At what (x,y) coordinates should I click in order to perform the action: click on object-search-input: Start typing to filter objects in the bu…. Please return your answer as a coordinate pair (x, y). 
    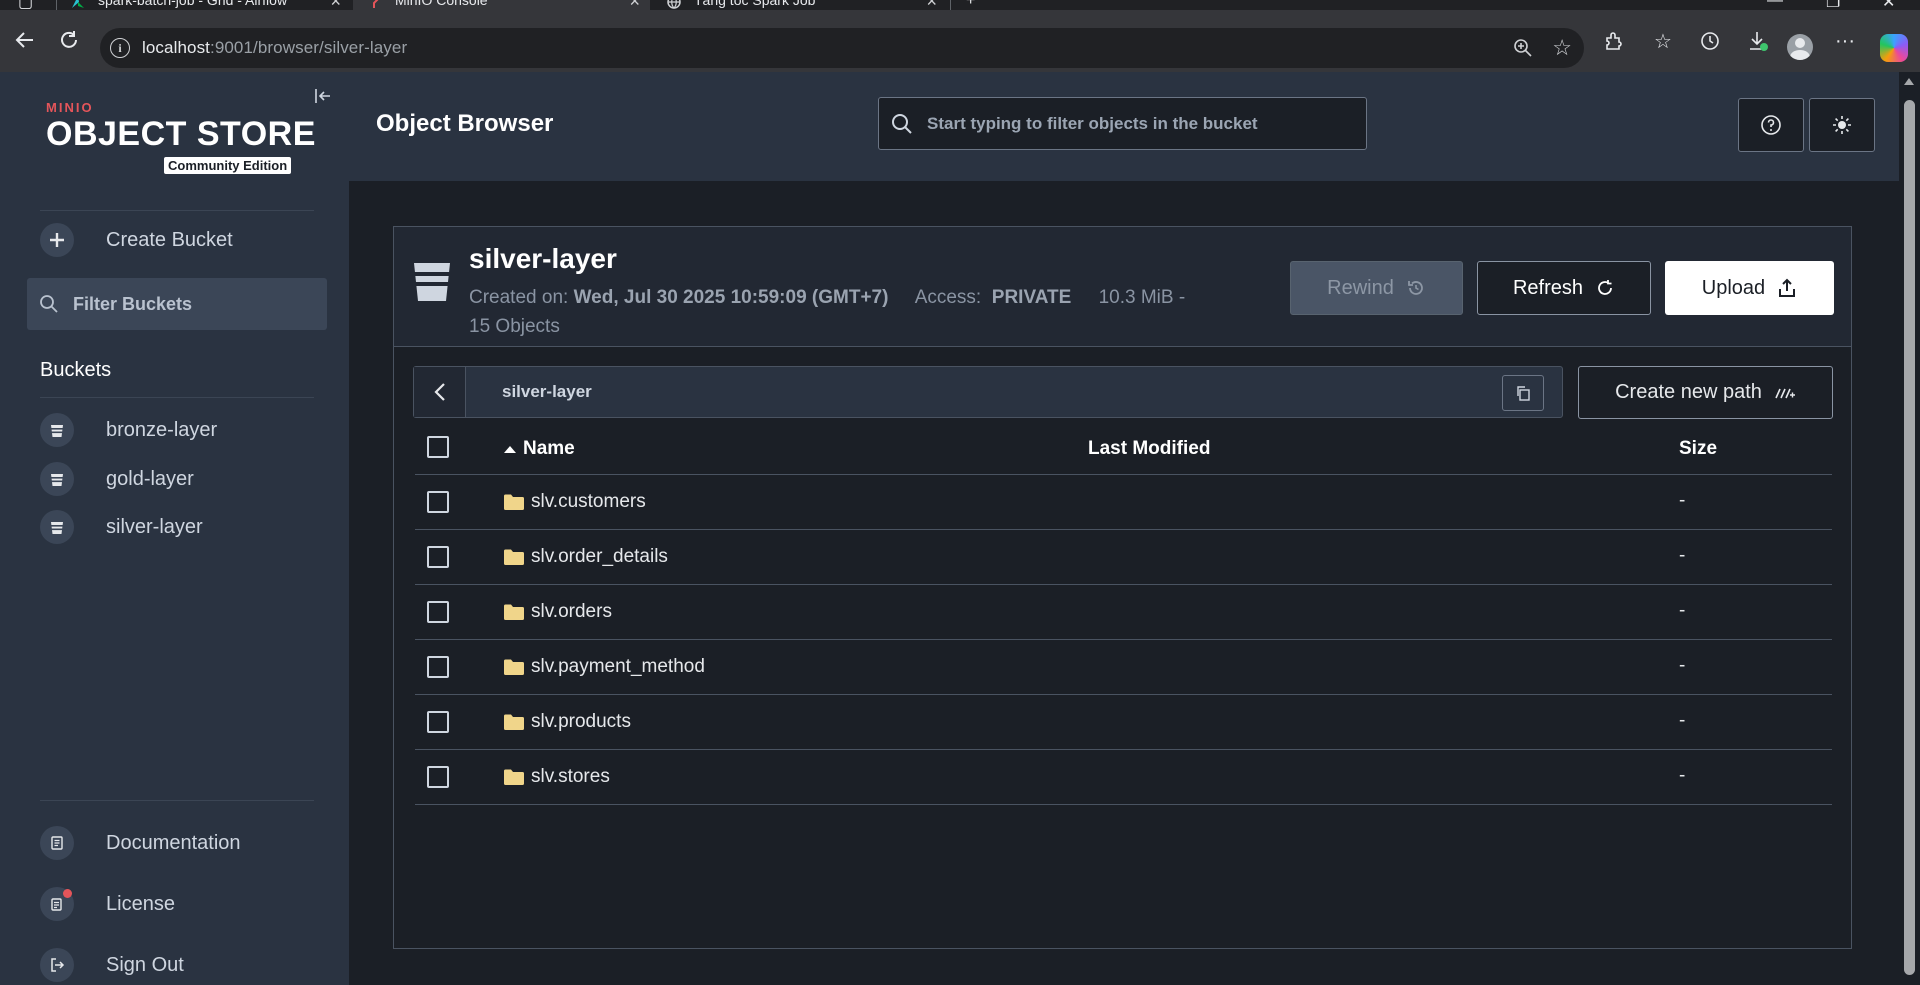
    Looking at the image, I should click on (1122, 123).